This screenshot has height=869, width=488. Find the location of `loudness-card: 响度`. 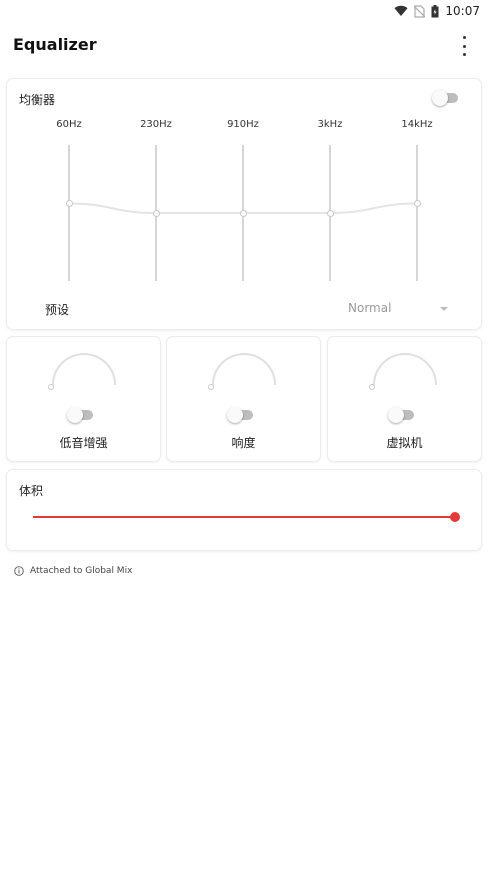

loudness-card: 响度 is located at coordinates (243, 399).